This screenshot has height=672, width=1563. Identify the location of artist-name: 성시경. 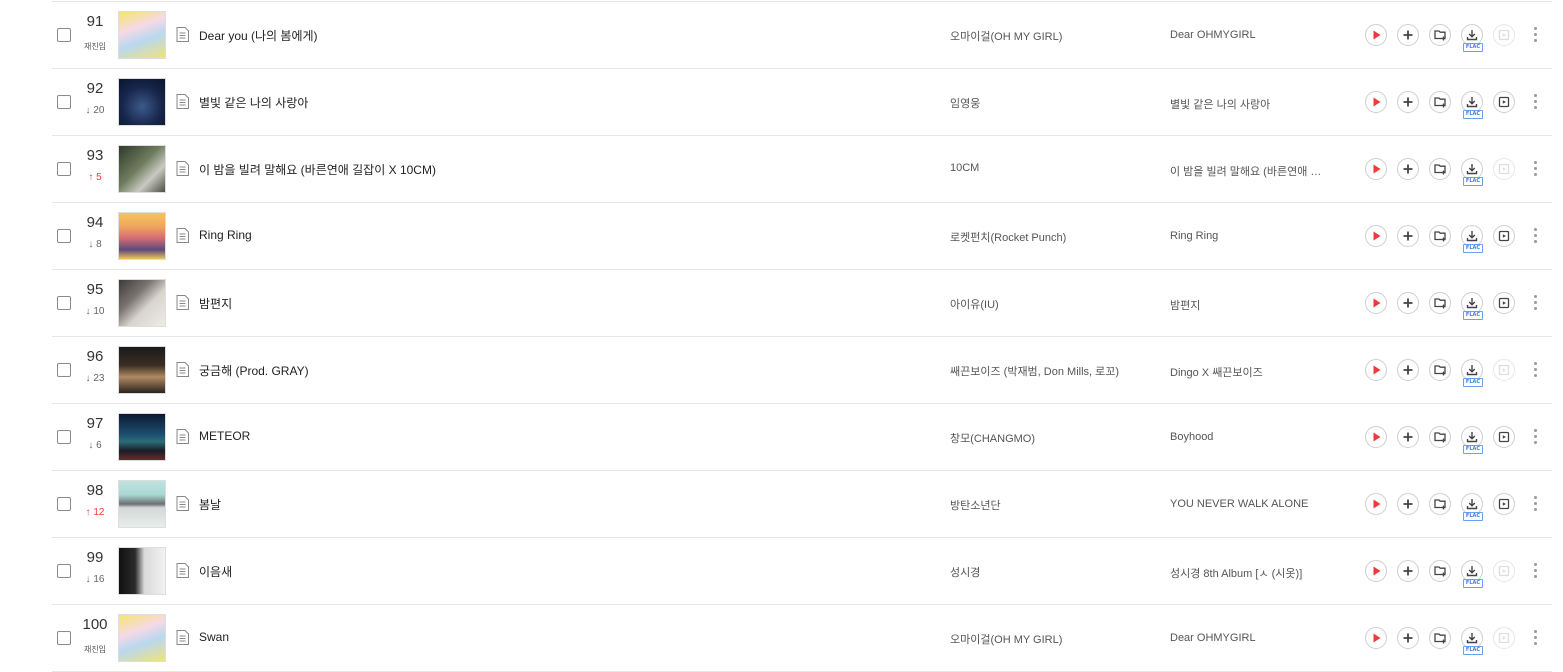
(1036, 572).